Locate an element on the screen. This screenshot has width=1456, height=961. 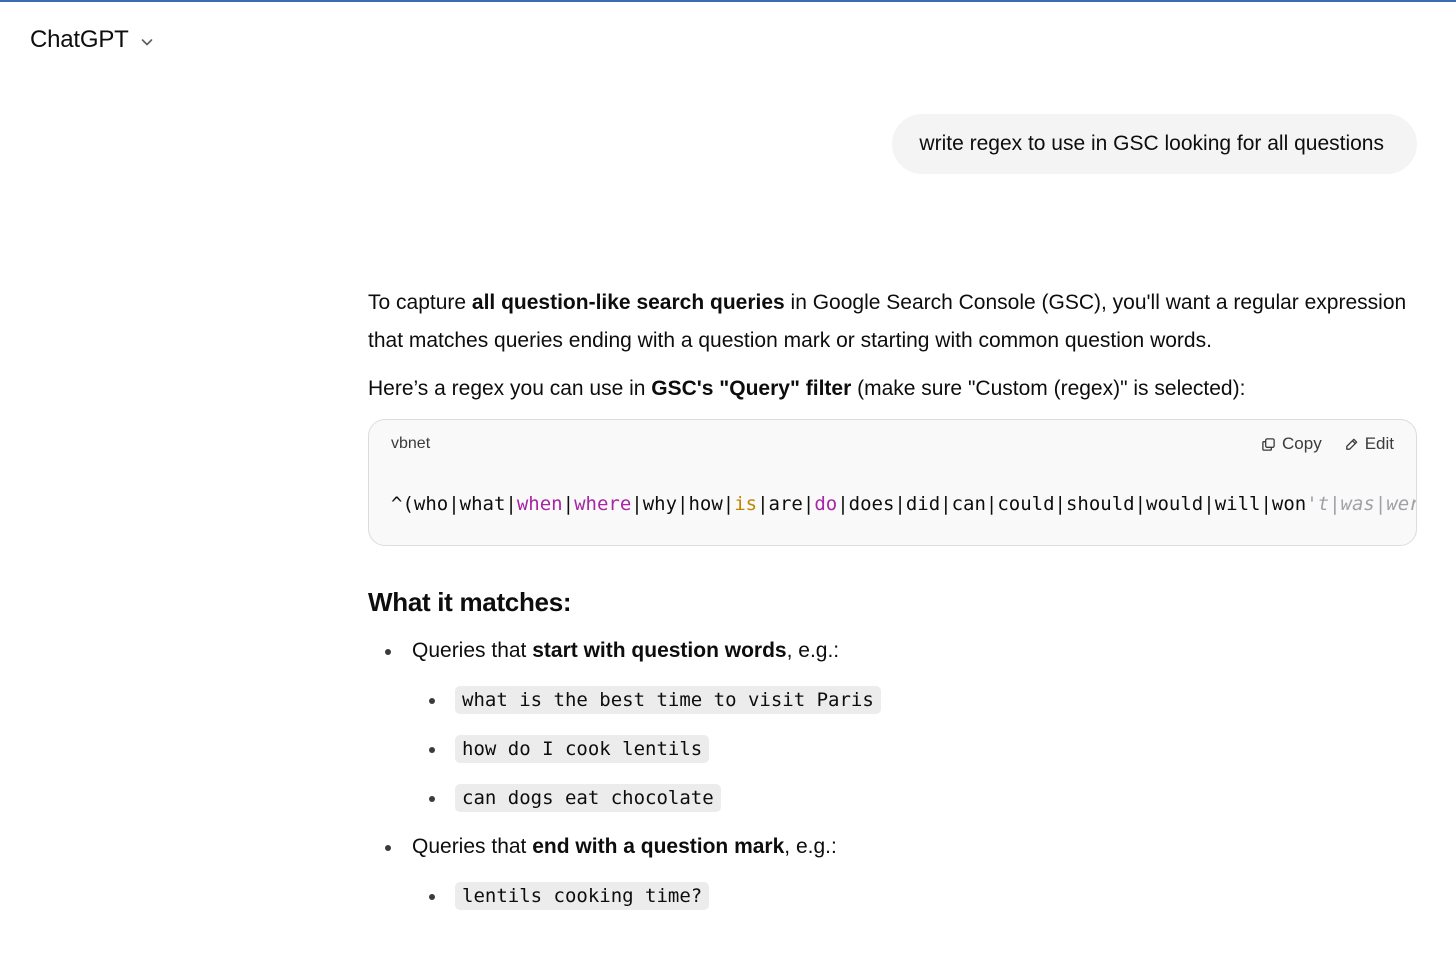
code-token: where is located at coordinates (603, 504).